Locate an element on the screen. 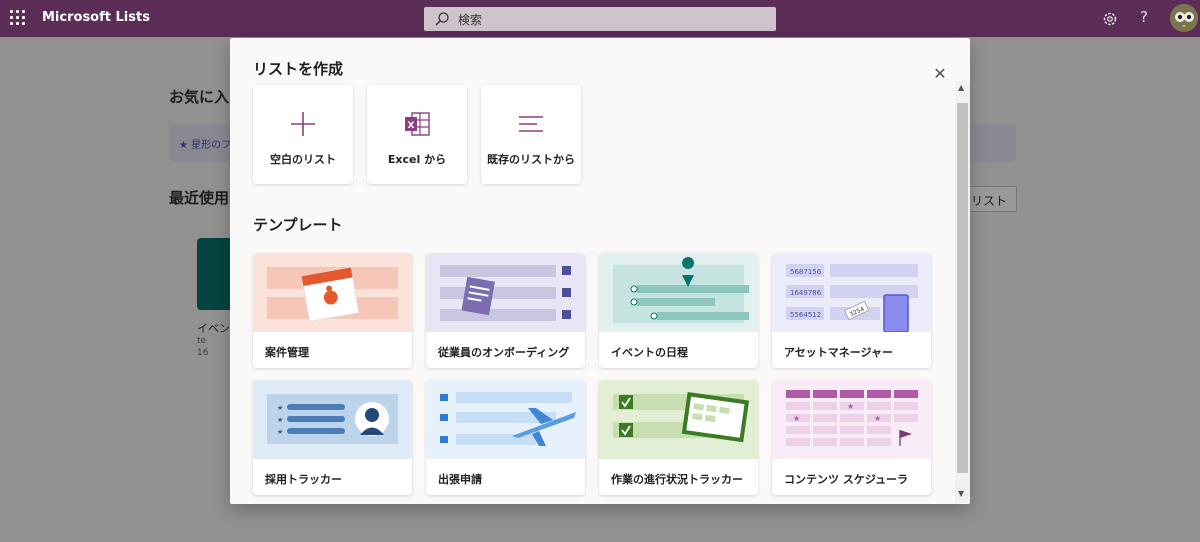 This screenshot has width=1200, height=542. template-recruitment-tracker: ★ ★ ★ 採用トラッカー is located at coordinates (332, 437).